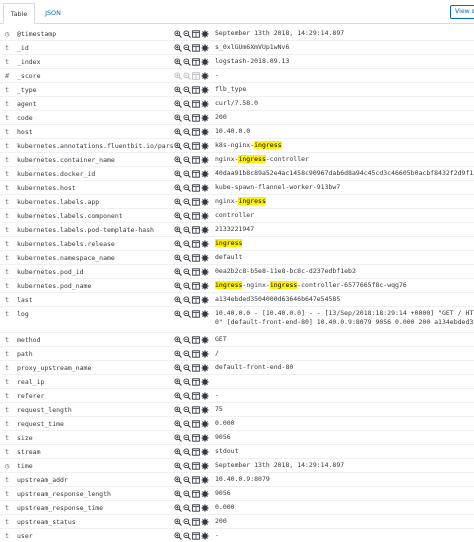  What do you see at coordinates (19, 13) in the screenshot?
I see `tab-table: Table` at bounding box center [19, 13].